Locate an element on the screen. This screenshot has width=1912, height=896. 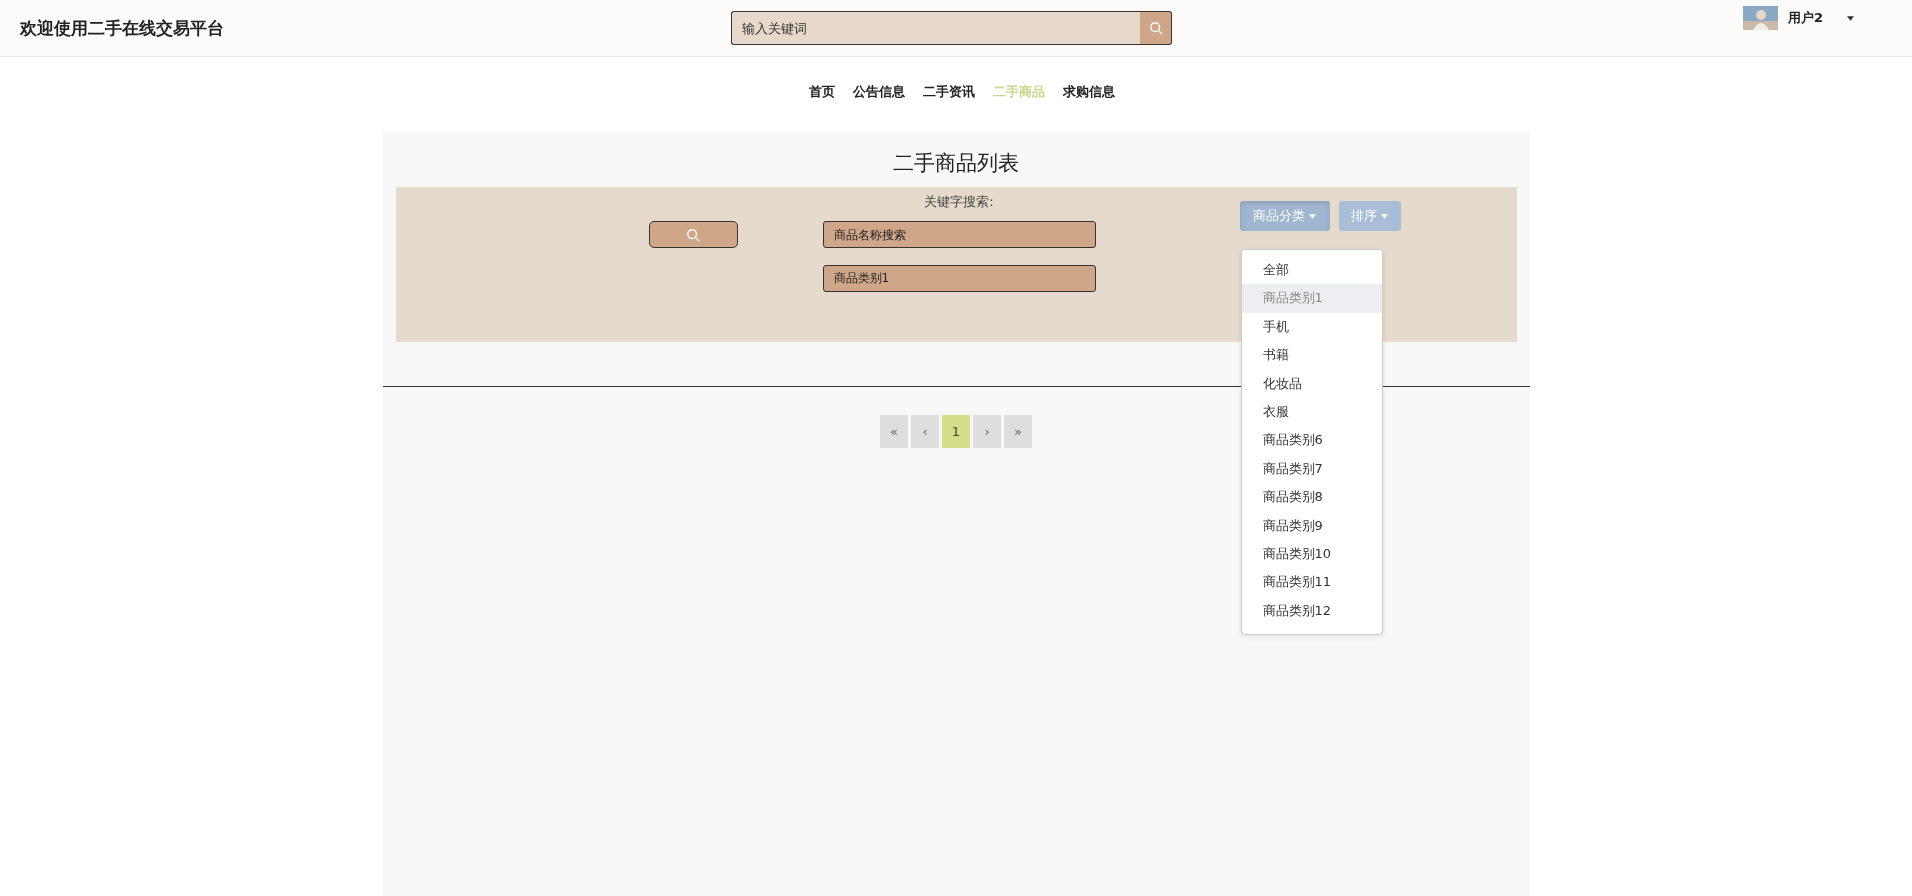
menu-item: 商品类别12 is located at coordinates (1311, 611).